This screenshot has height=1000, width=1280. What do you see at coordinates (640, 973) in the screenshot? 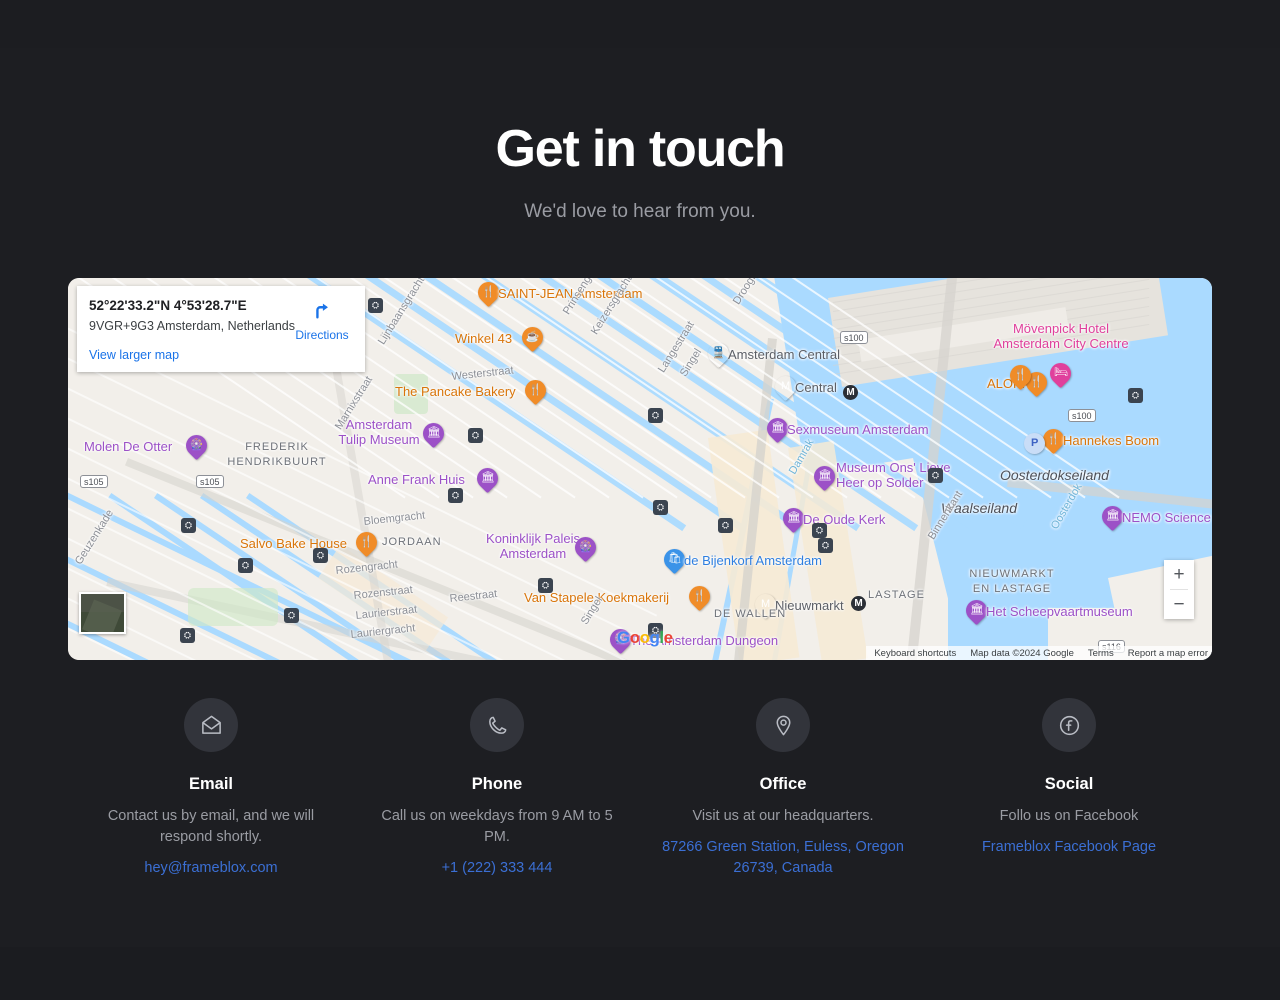
I see `bottom-band` at bounding box center [640, 973].